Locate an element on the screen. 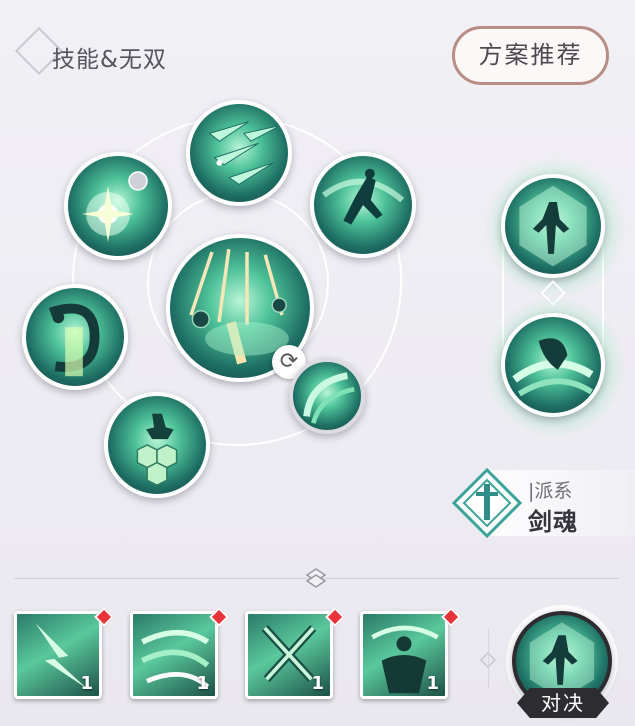  skill-orb-lower-left is located at coordinates (157, 445).